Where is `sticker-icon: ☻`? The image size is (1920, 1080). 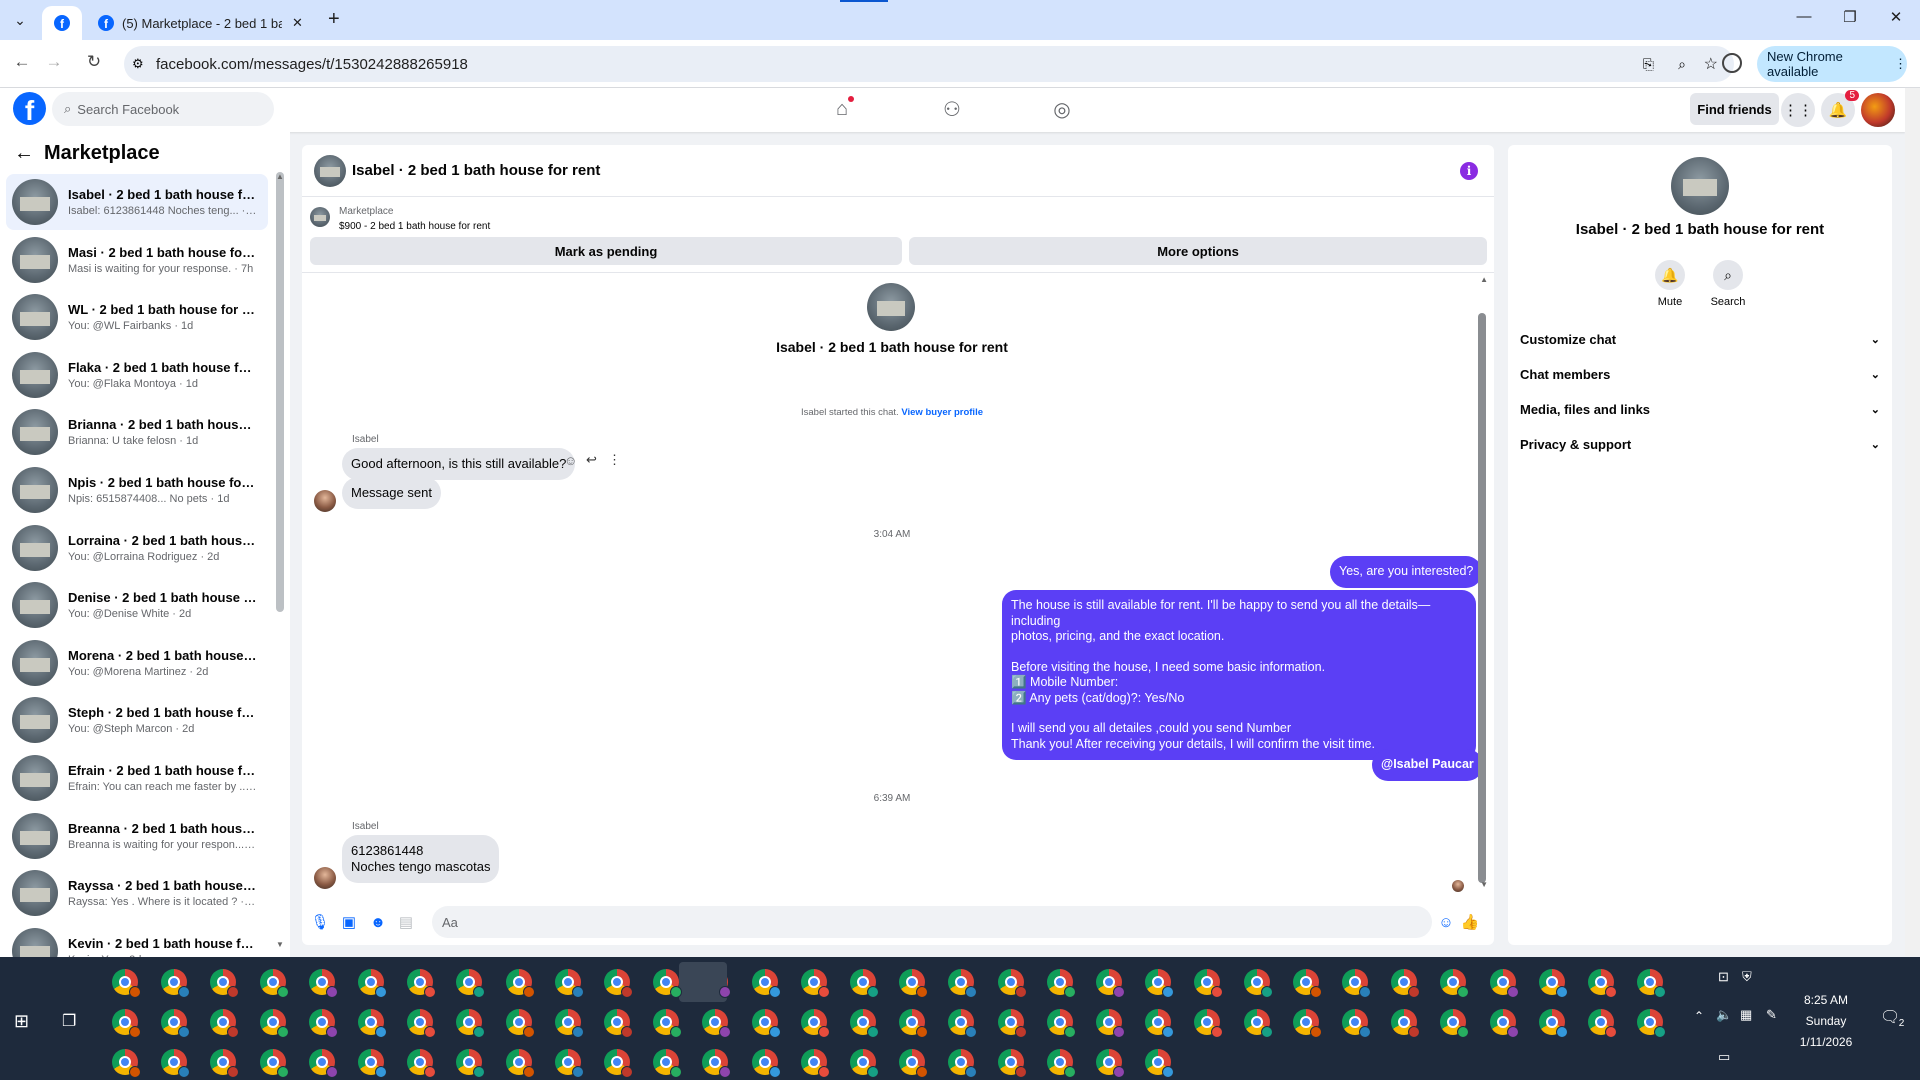 sticker-icon: ☻ is located at coordinates (378, 922).